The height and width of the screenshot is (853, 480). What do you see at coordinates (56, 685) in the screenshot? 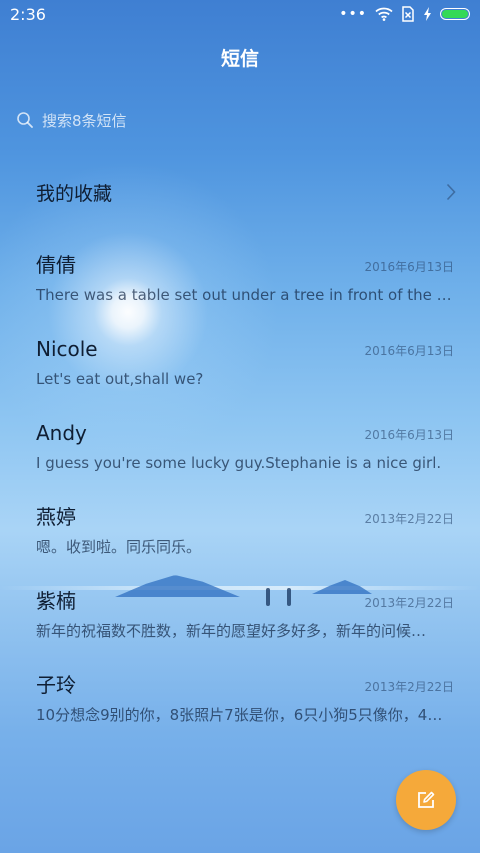
I see `contact-name: 子玲` at bounding box center [56, 685].